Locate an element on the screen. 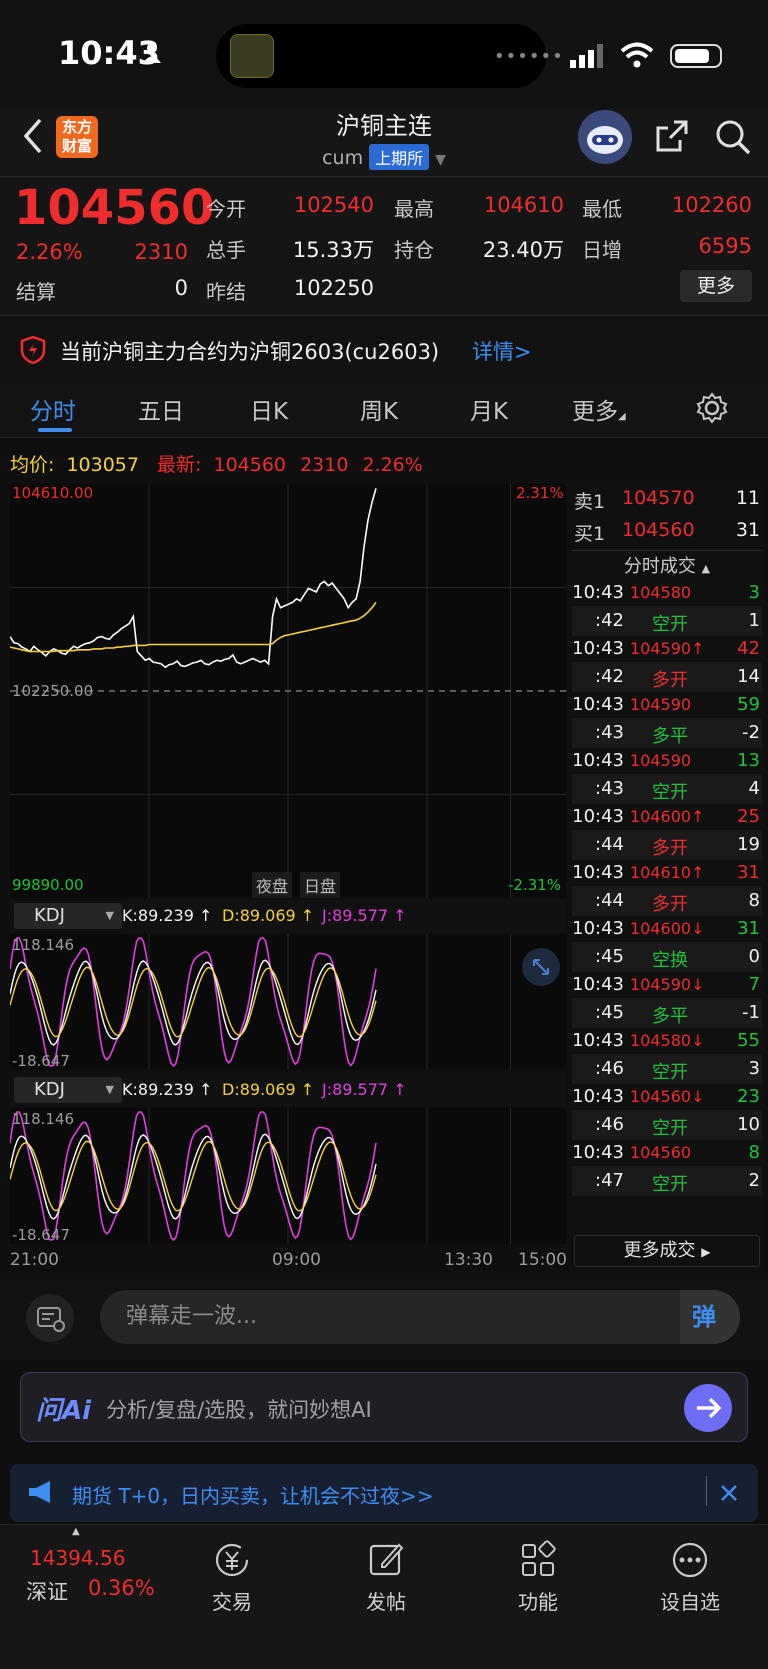  page-title: 沪铜主连 is located at coordinates (384, 126).